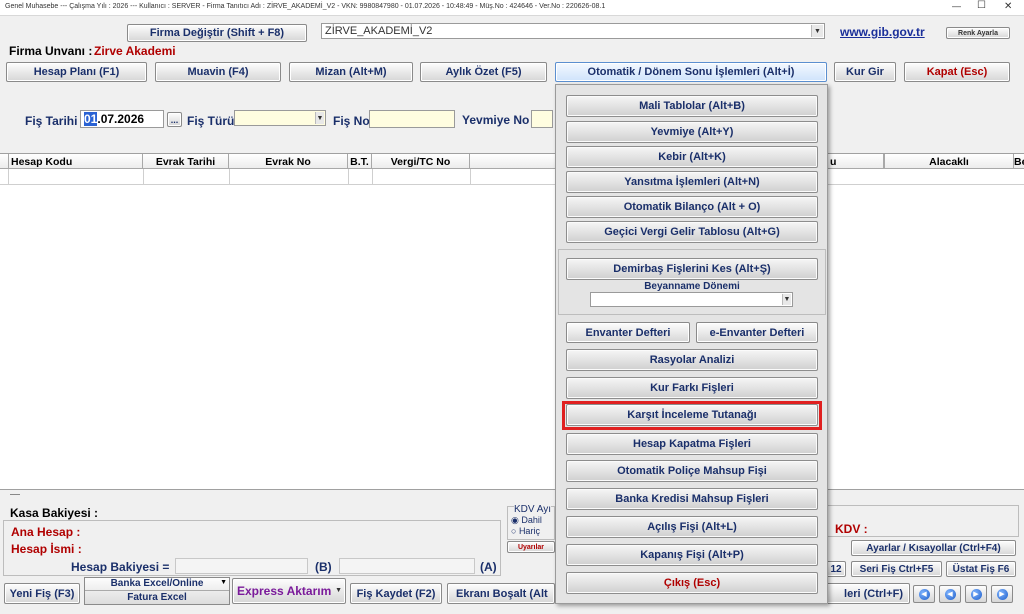 The width and height of the screenshot is (1024, 614). What do you see at coordinates (855, 161) in the screenshot?
I see `col-header-borclu-partial: u` at bounding box center [855, 161].